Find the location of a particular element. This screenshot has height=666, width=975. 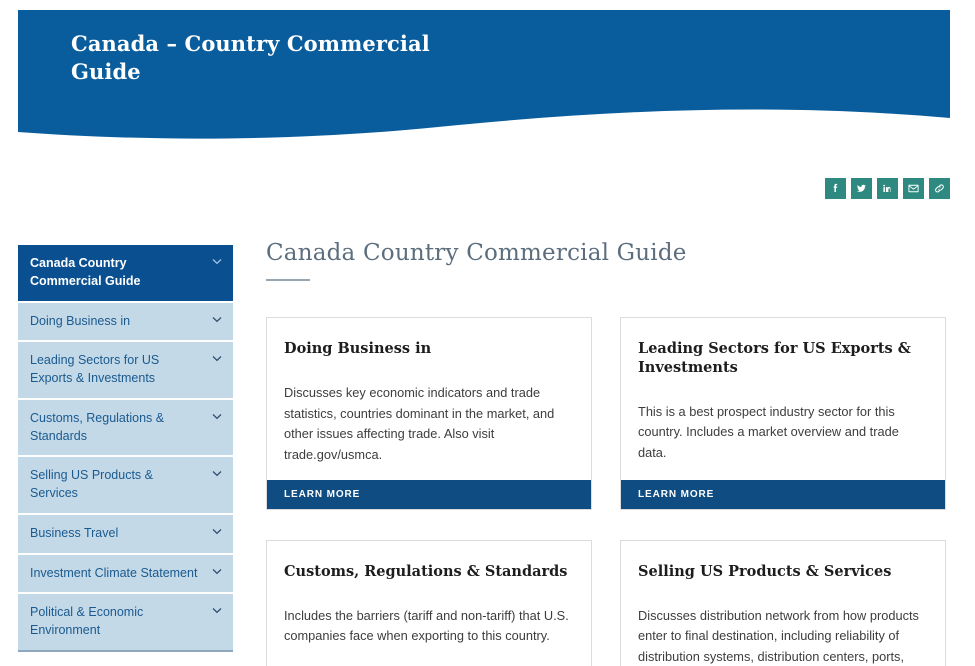

card-heading: Selling US Products & Services is located at coordinates (765, 571).